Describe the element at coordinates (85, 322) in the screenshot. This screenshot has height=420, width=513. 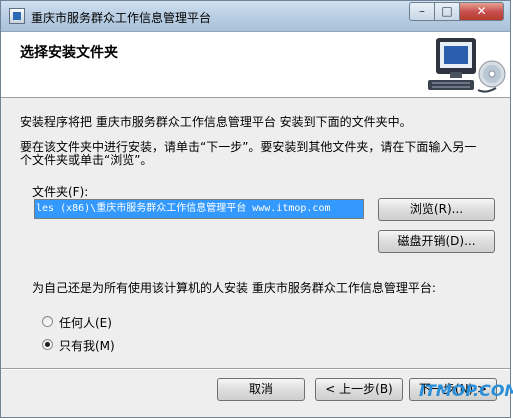
I see `radio-everyone-label: 任何人(E)` at that location.